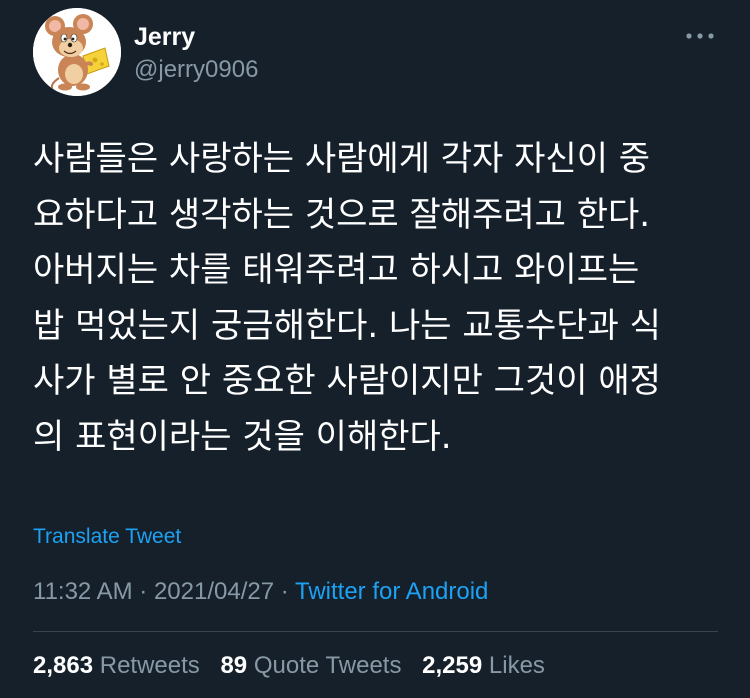 This screenshot has height=698, width=750. Describe the element at coordinates (516, 665) in the screenshot. I see `likes-label: Likes` at that location.